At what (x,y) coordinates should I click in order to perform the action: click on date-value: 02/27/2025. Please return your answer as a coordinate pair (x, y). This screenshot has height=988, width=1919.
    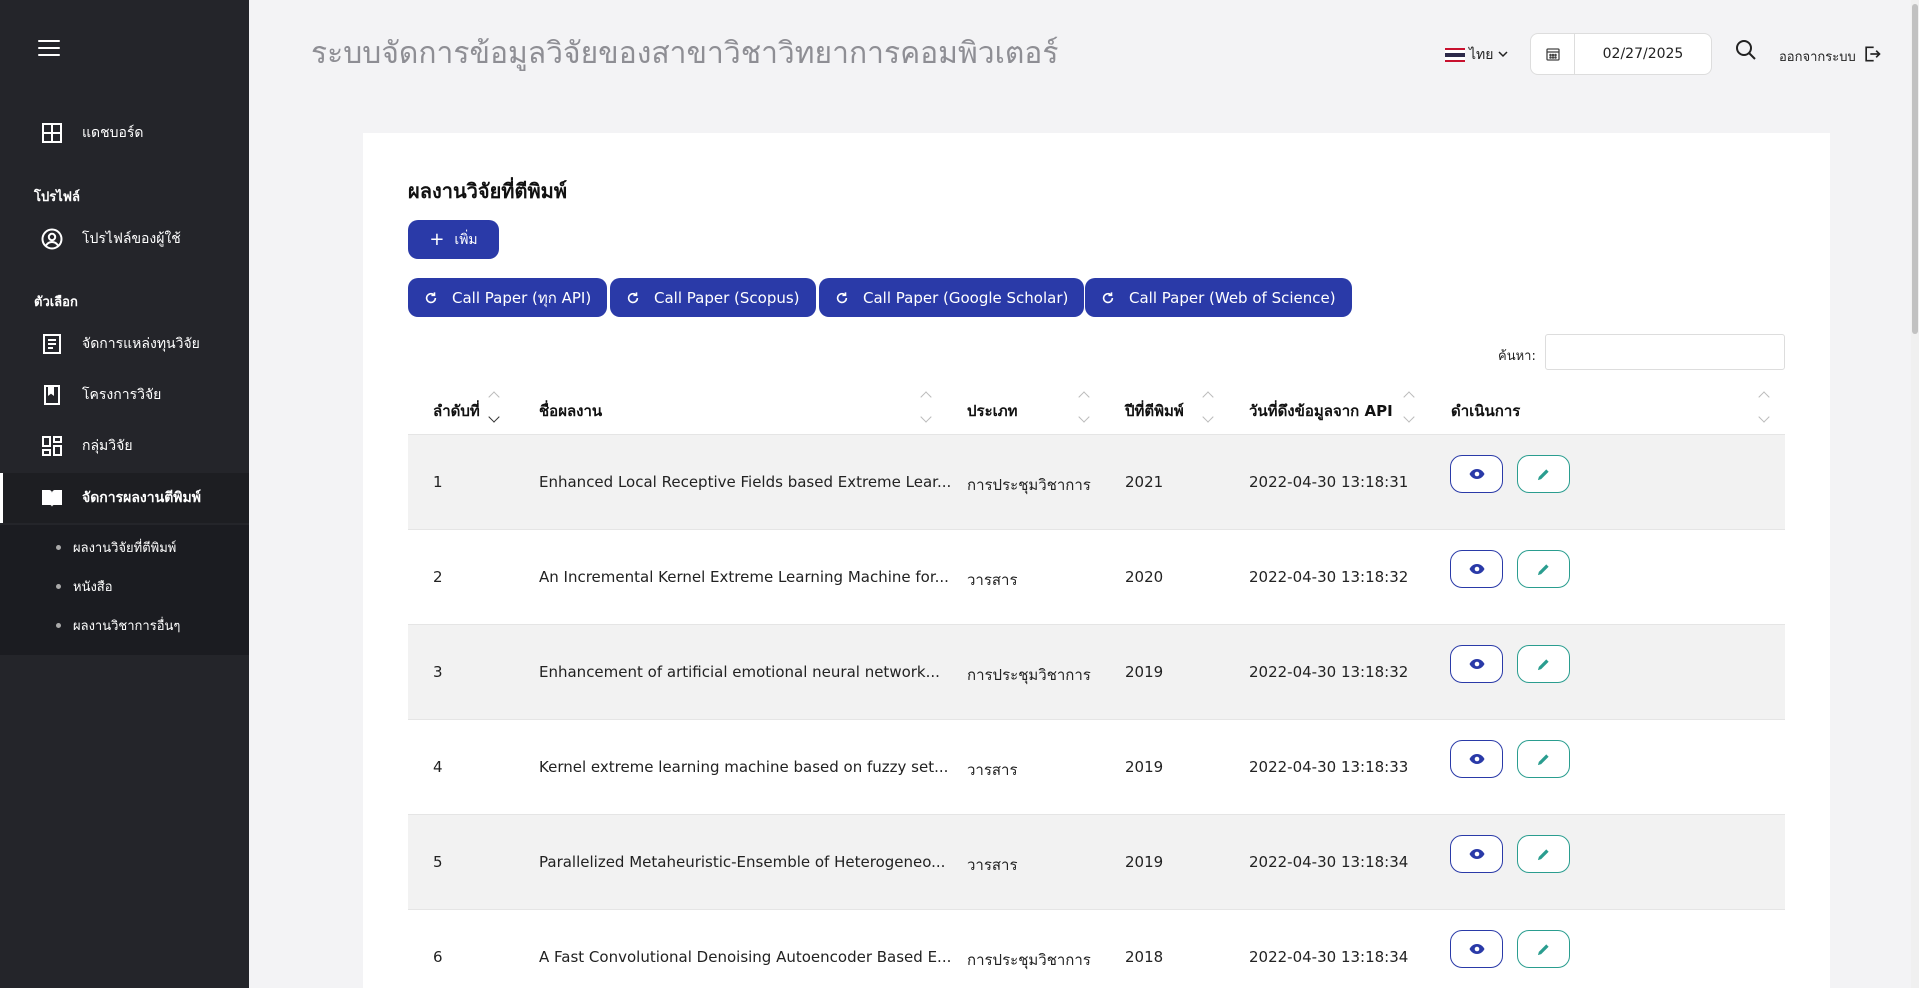
    Looking at the image, I should click on (1643, 54).